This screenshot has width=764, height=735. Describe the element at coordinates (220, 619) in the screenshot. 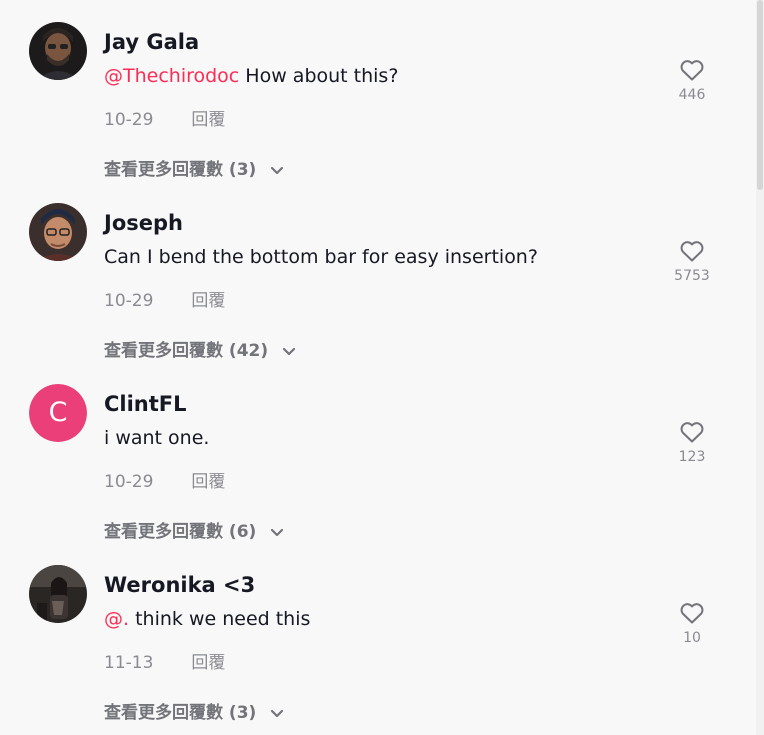

I see `comment-body: think we need this` at that location.